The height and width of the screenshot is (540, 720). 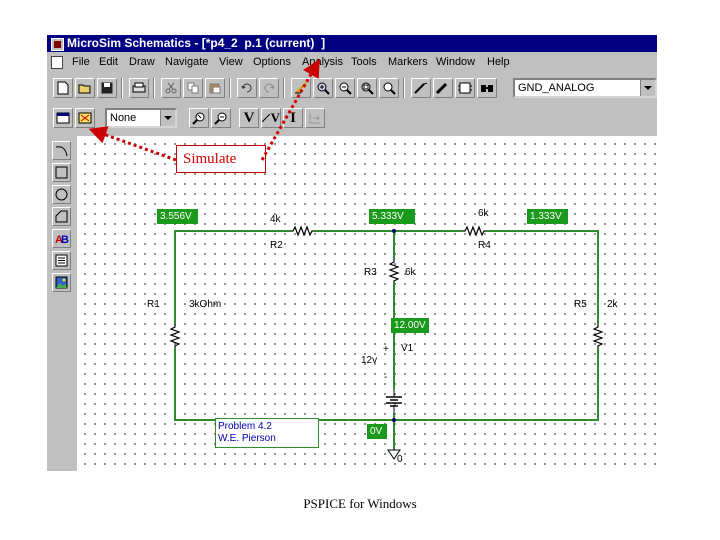 What do you see at coordinates (290, 109) in the screenshot?
I see `arrow-to-analysis-menu` at bounding box center [290, 109].